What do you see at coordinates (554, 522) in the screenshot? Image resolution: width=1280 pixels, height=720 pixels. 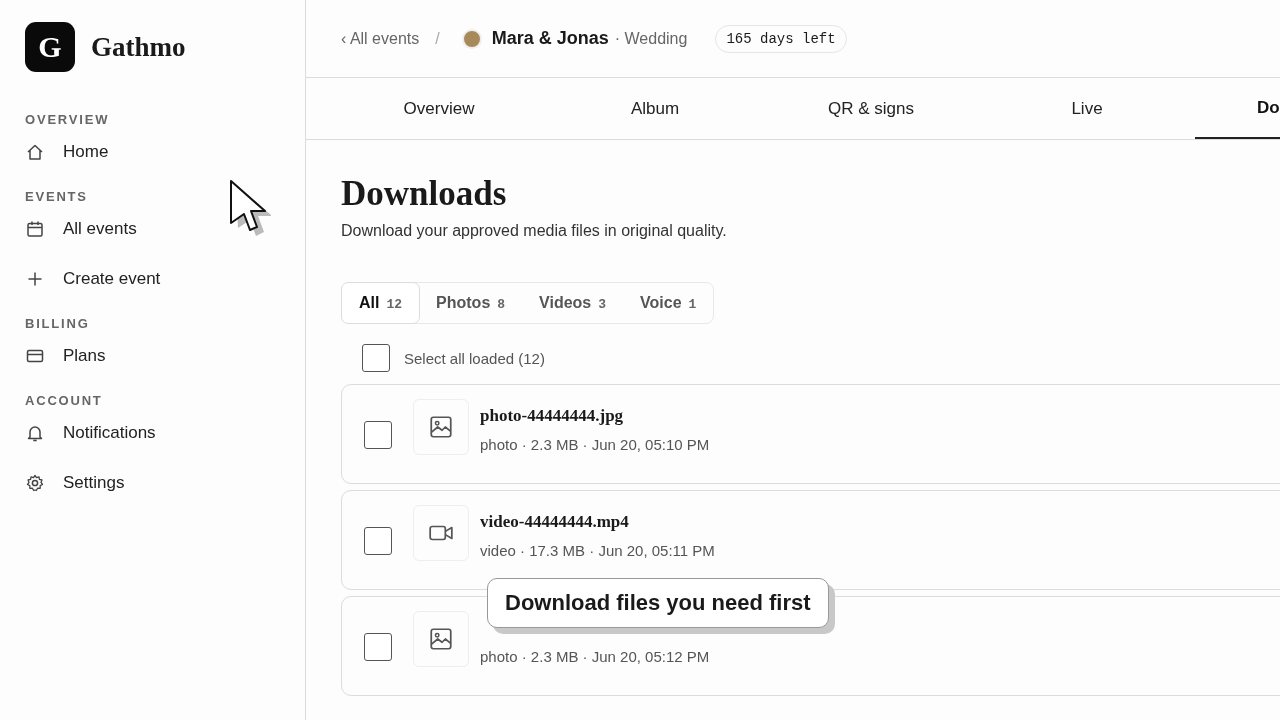 I see `file-name: video-44444444.mp4` at bounding box center [554, 522].